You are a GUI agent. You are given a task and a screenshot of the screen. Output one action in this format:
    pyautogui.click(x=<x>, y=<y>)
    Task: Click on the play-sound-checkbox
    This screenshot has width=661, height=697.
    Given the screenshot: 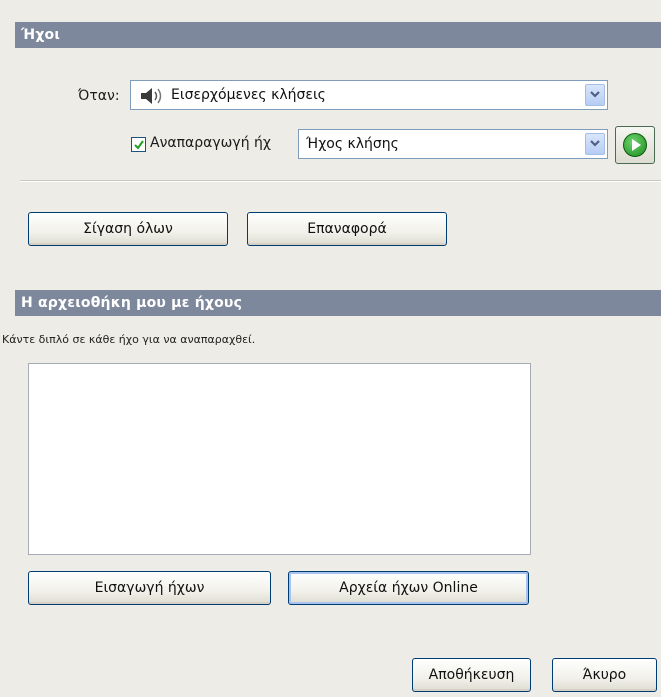 What is the action you would take?
    pyautogui.click(x=138, y=144)
    